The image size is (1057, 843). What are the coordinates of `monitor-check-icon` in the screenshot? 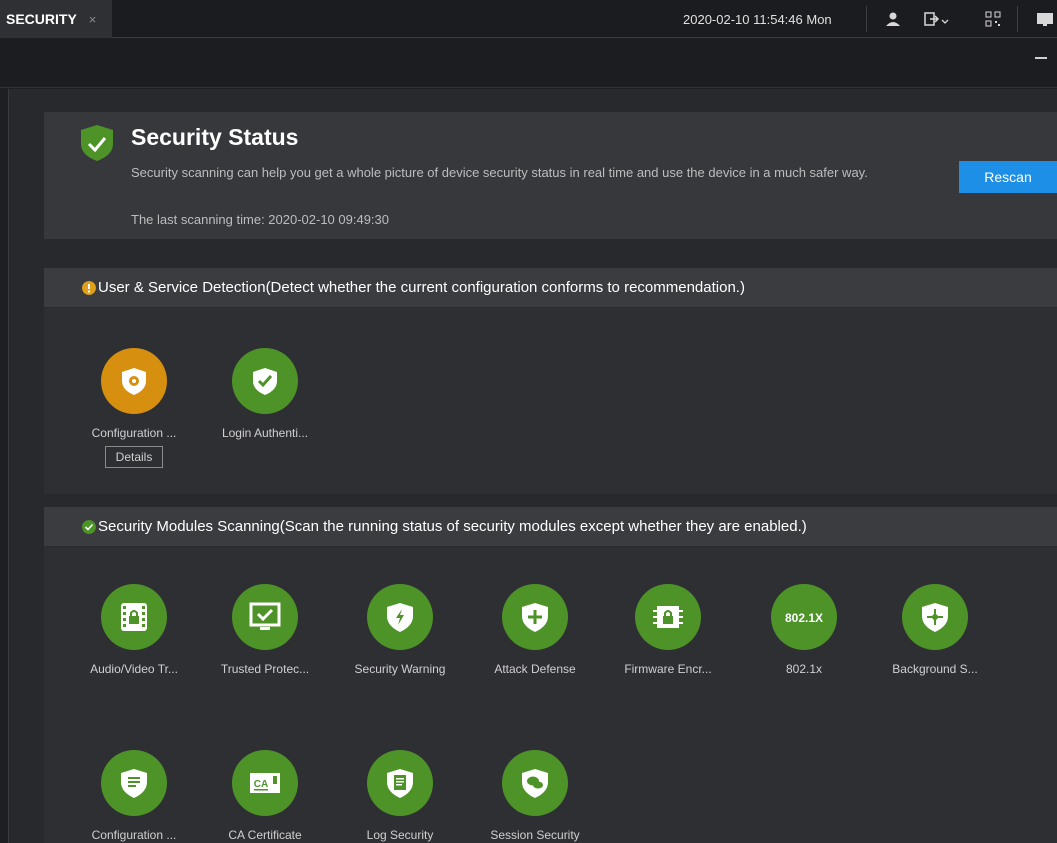 It's located at (265, 616).